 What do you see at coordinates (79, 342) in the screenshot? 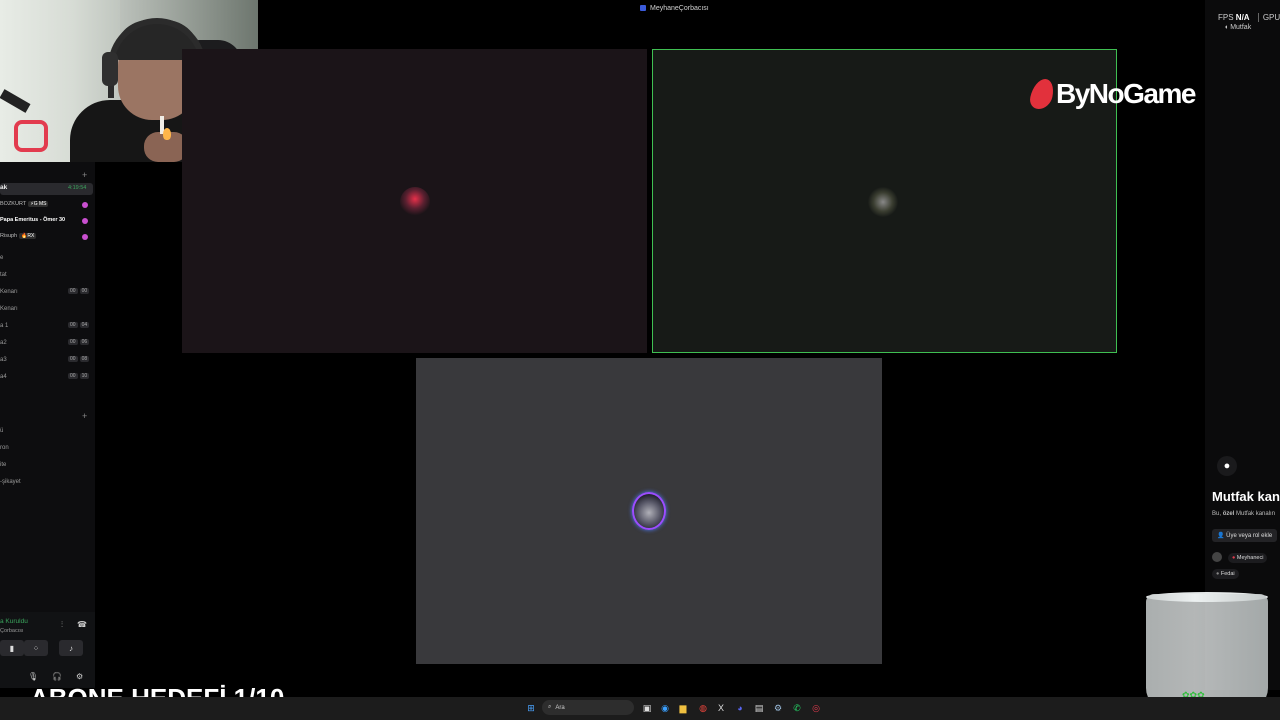
I see `user-count: 00 06` at bounding box center [79, 342].